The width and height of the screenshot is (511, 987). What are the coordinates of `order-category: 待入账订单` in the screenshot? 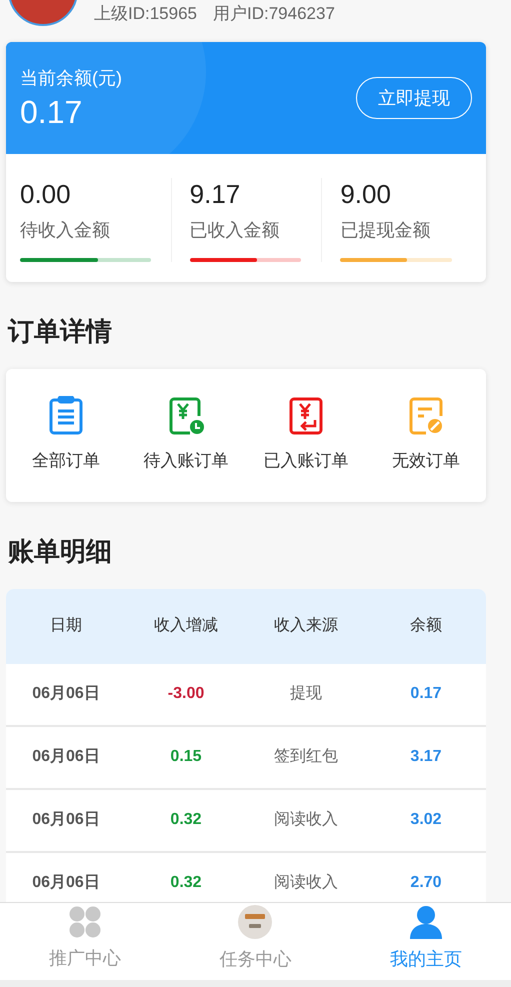 It's located at (186, 435).